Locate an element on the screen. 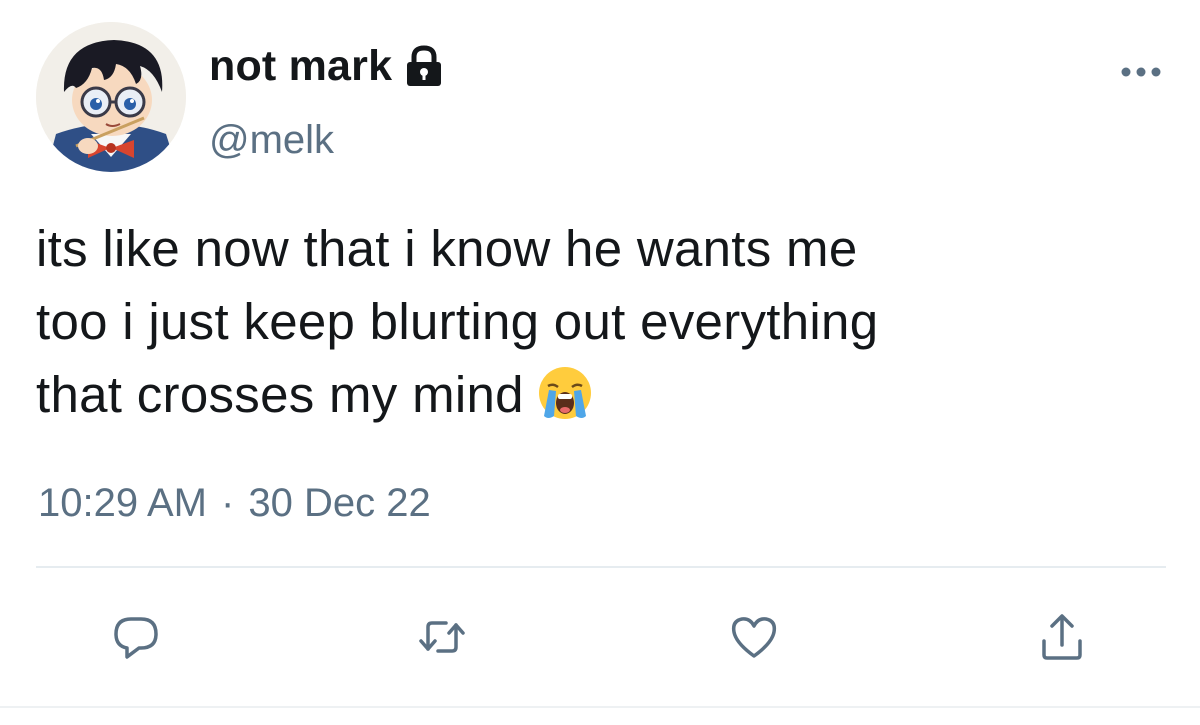  like-button is located at coordinates (754, 637).